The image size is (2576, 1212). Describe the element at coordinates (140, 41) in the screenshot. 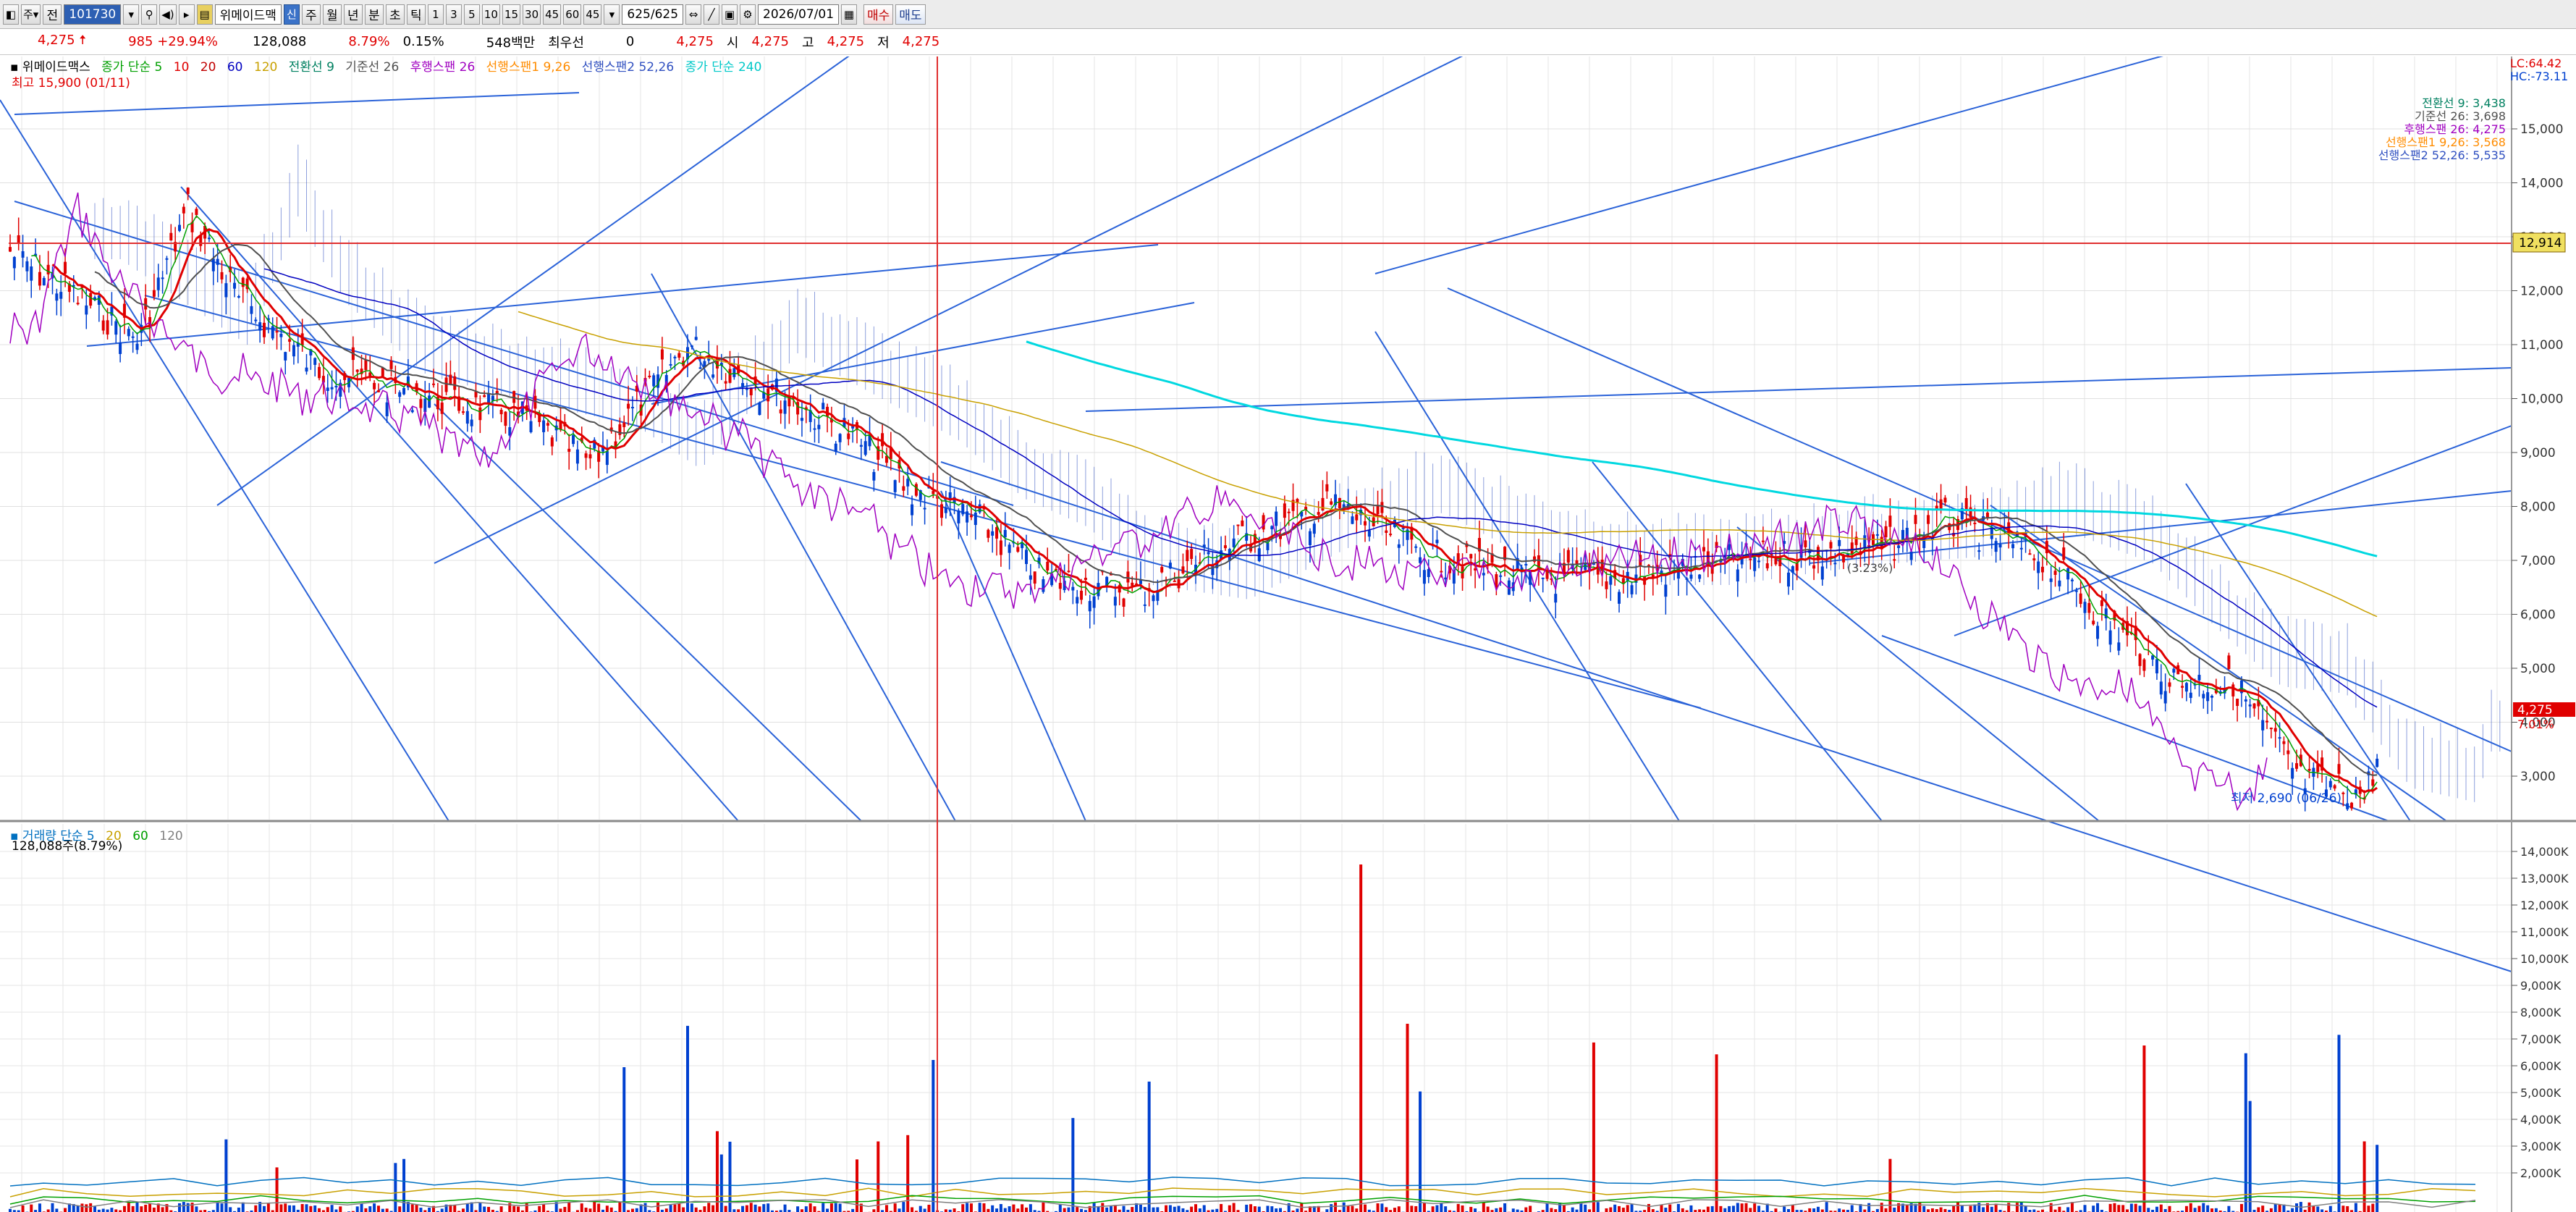

I see `change-value: 985` at that location.